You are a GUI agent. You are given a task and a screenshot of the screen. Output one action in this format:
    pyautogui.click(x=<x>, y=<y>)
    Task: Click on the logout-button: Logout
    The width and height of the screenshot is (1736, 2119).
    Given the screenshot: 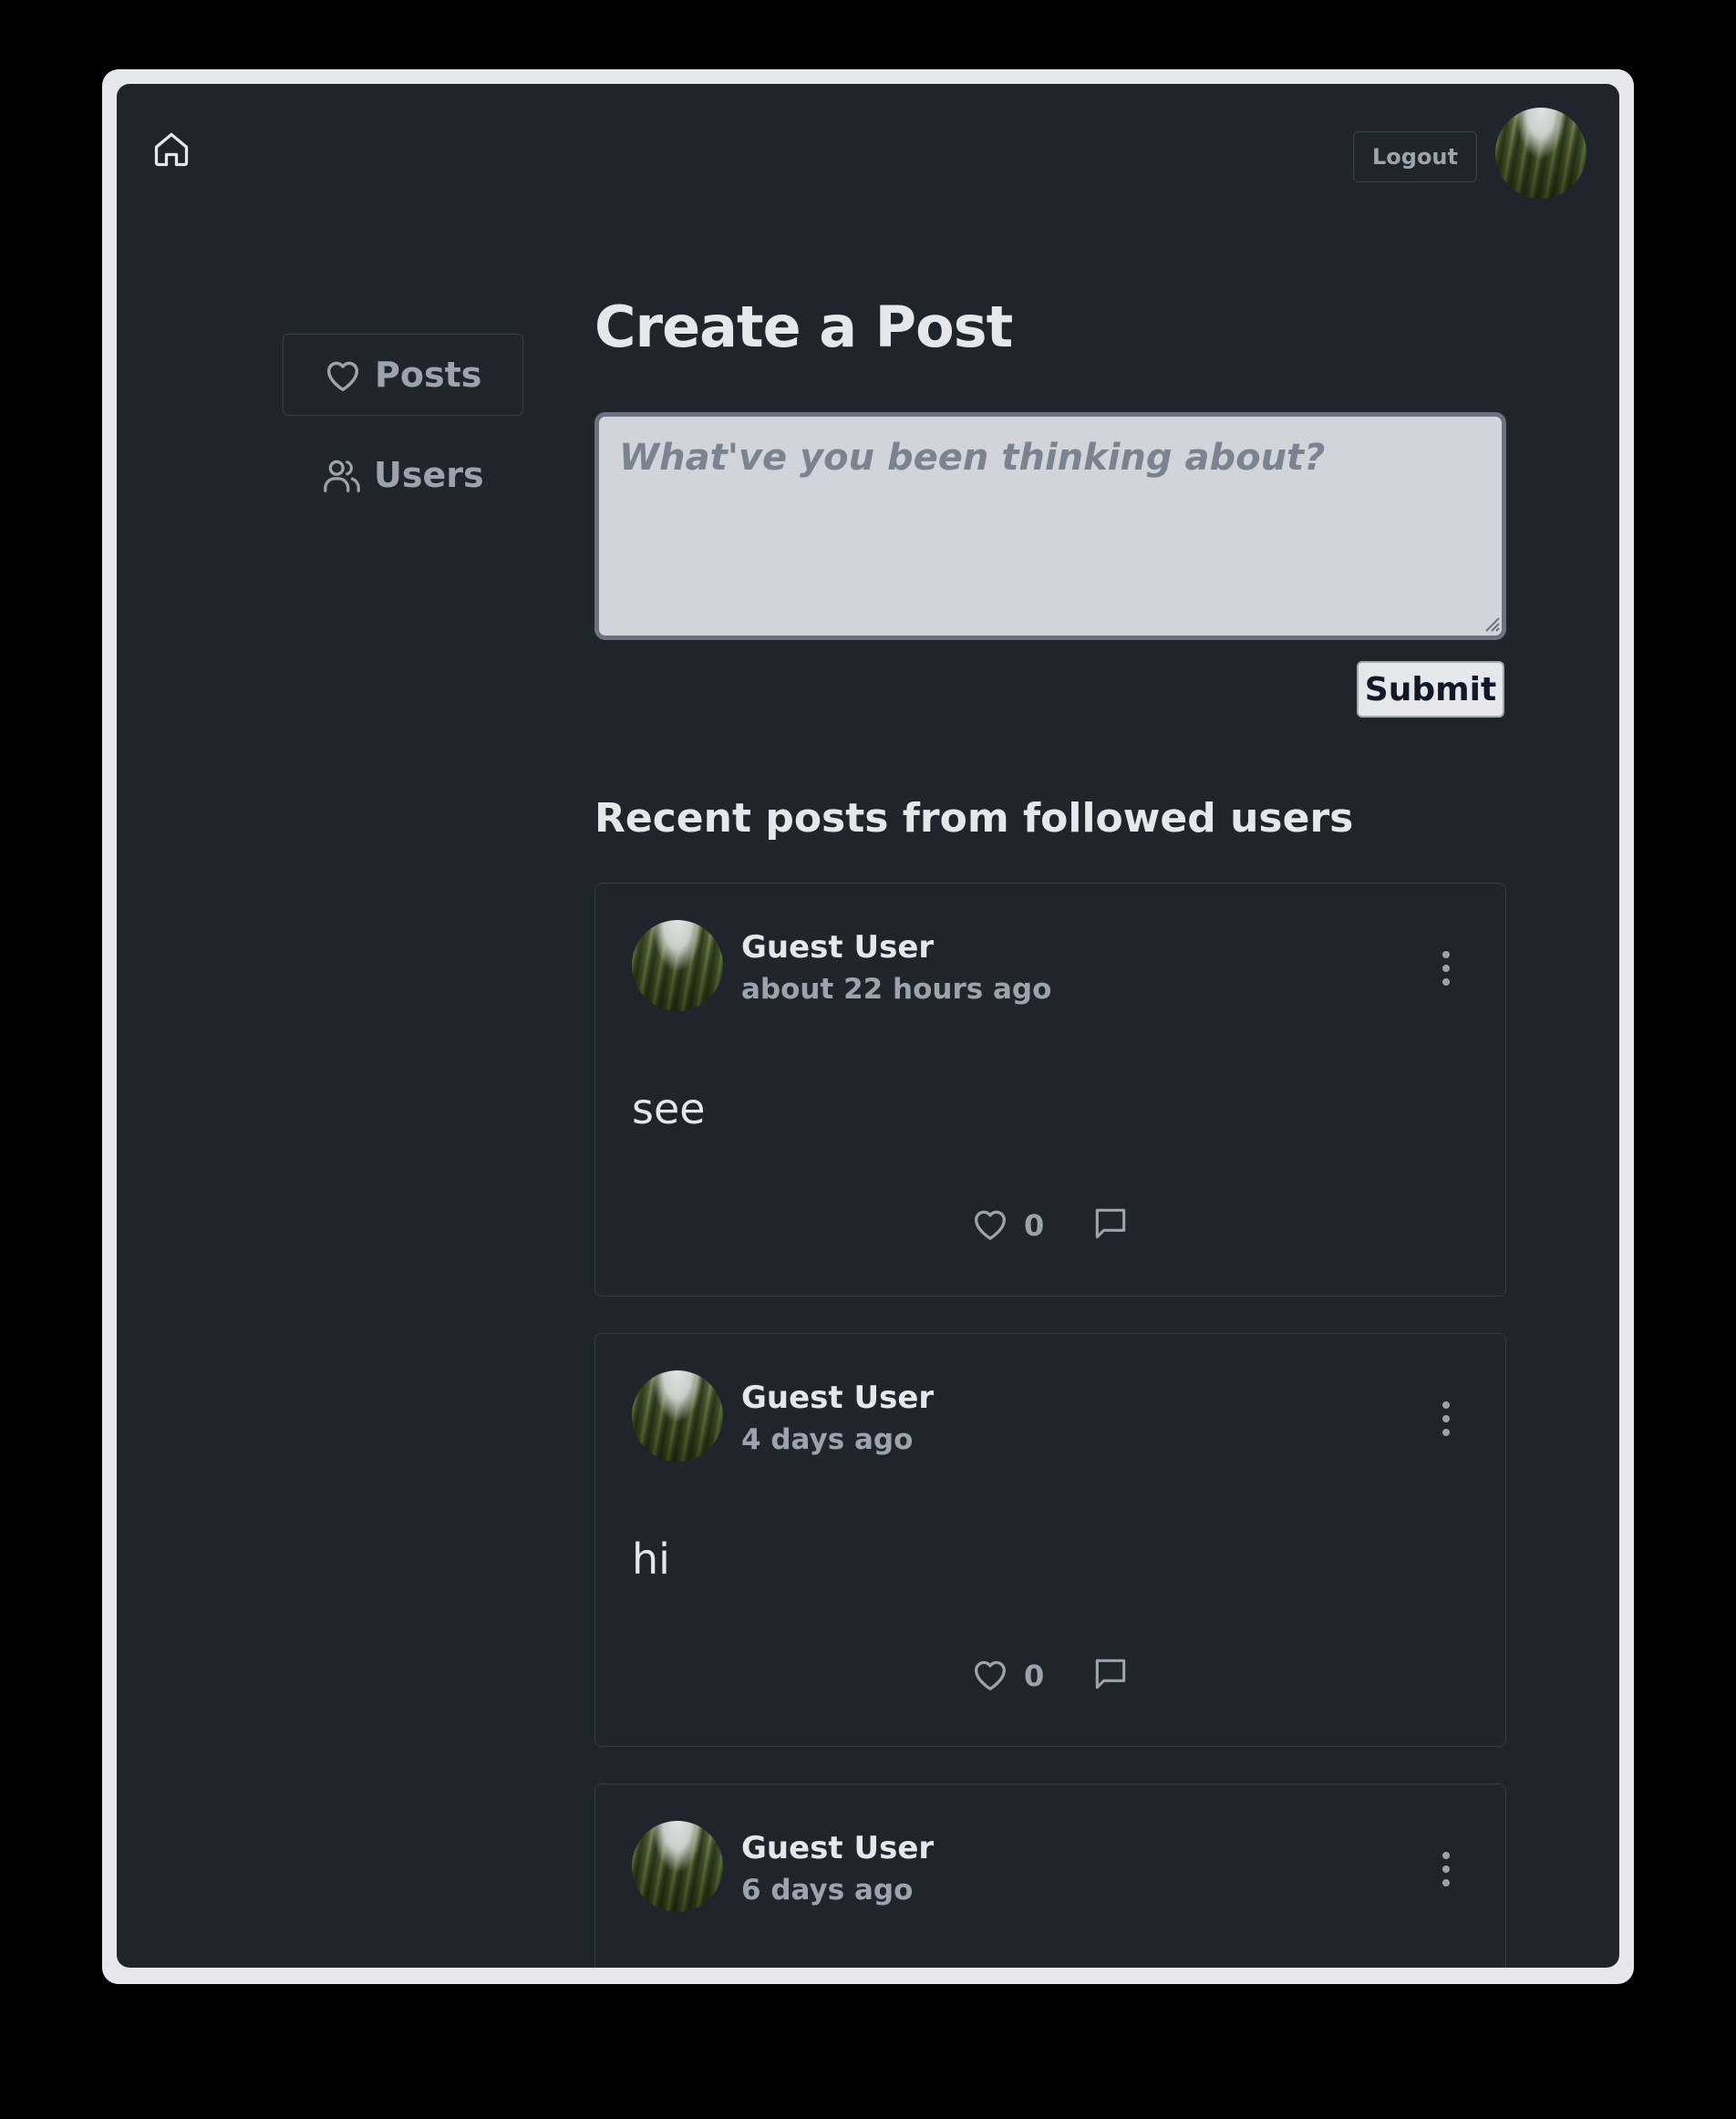 What is the action you would take?
    pyautogui.click(x=1415, y=156)
    